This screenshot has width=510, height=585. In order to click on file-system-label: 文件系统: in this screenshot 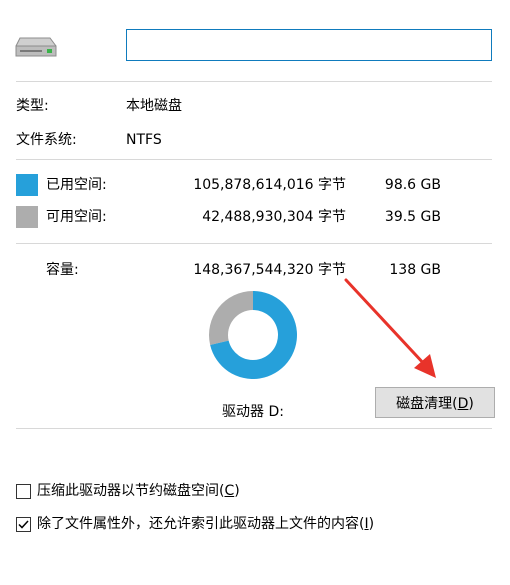, I will do `click(46, 140)`.